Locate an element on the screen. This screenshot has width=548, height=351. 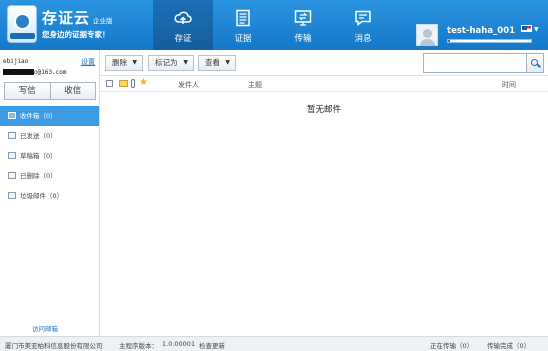
nav-label: 消息 is located at coordinates (363, 39).